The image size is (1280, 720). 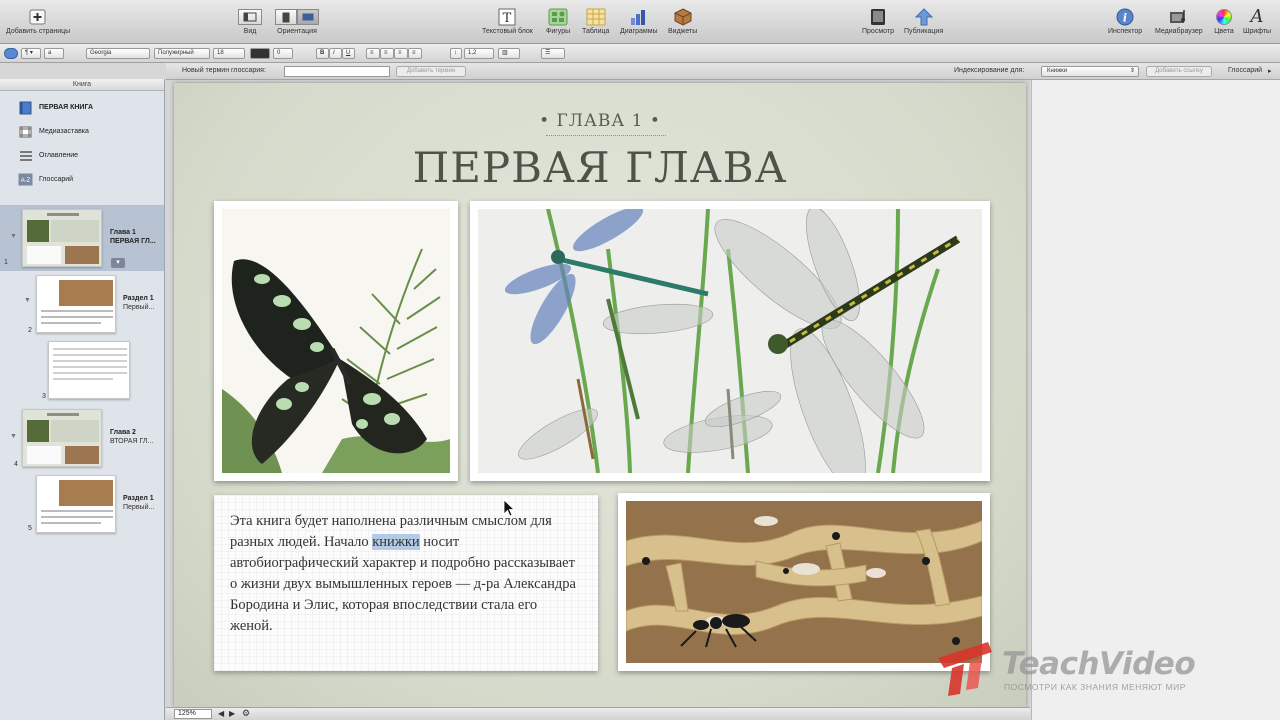 What do you see at coordinates (639, 31) in the screenshot?
I see `charts-label: Диаграммы` at bounding box center [639, 31].